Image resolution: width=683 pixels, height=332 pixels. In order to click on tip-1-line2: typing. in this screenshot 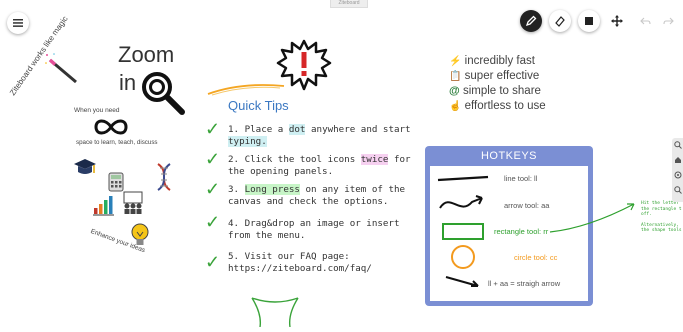, I will do `click(247, 141)`.